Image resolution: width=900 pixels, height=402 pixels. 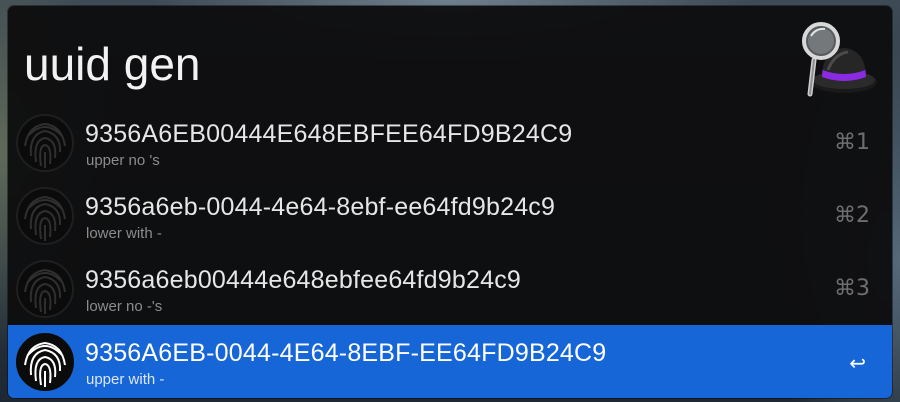 What do you see at coordinates (394, 64) in the screenshot?
I see `search-input` at bounding box center [394, 64].